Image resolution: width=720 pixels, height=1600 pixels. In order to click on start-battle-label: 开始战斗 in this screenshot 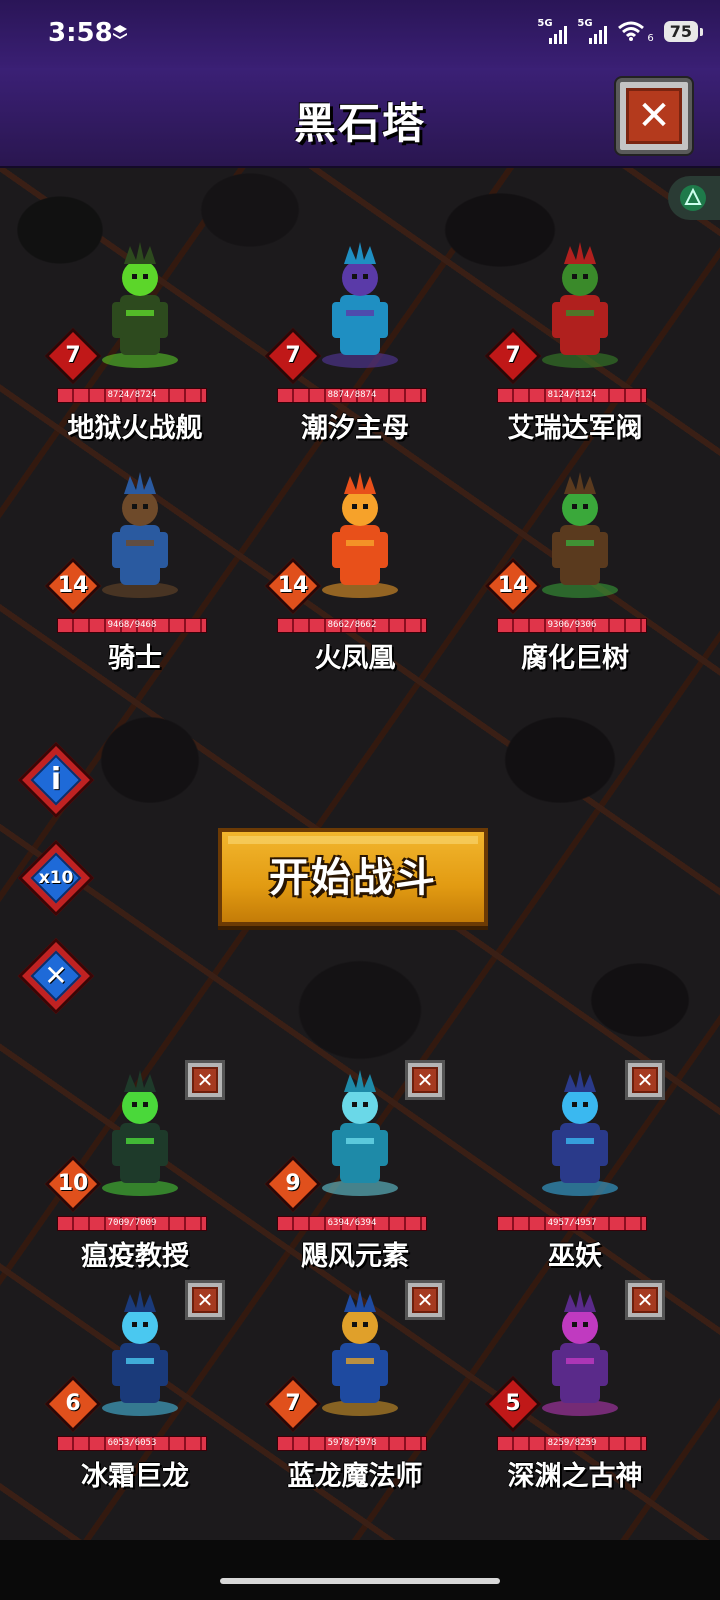, I will do `click(353, 878)`.